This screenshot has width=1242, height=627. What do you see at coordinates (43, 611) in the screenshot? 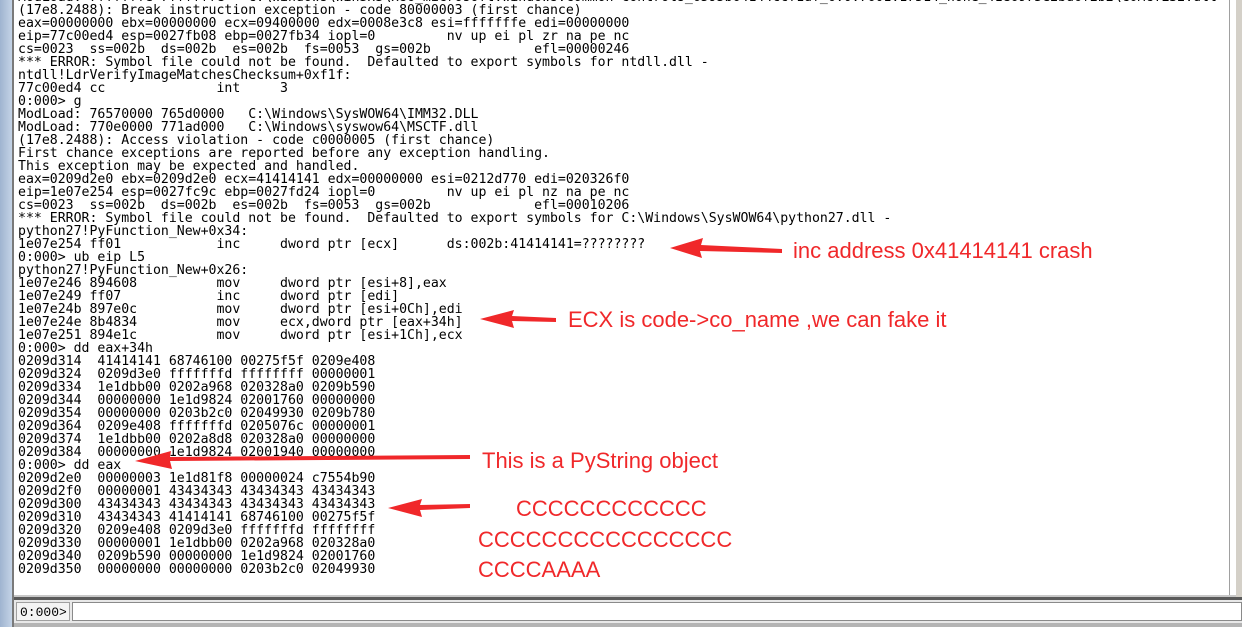
I see `command-prompt-label: 0:000>` at bounding box center [43, 611].